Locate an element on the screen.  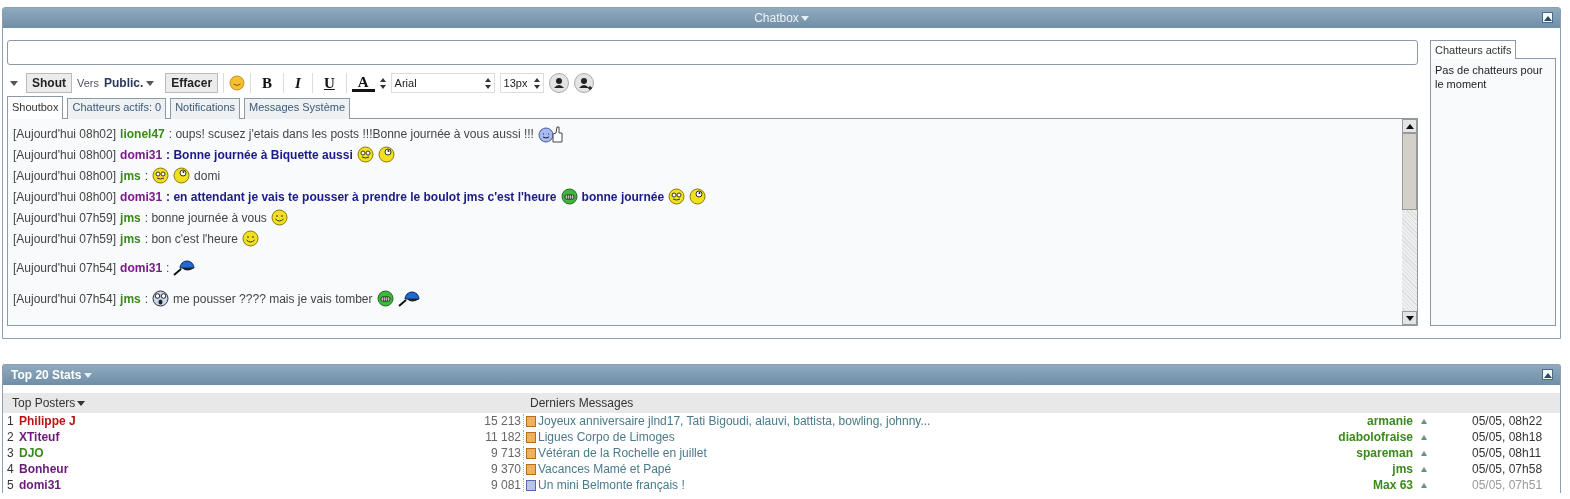
message-text: bonne journée is located at coordinates (623, 196).